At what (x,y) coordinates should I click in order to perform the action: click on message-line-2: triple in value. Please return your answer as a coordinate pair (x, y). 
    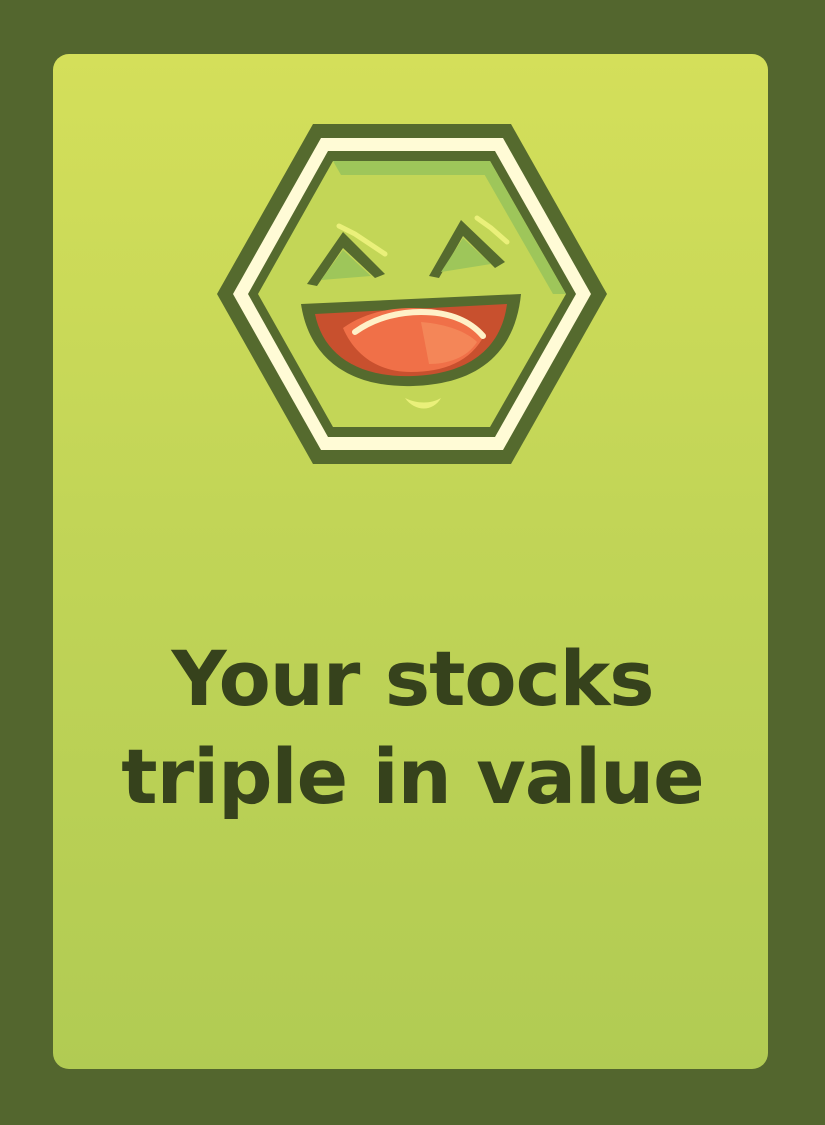
    Looking at the image, I should click on (412, 776).